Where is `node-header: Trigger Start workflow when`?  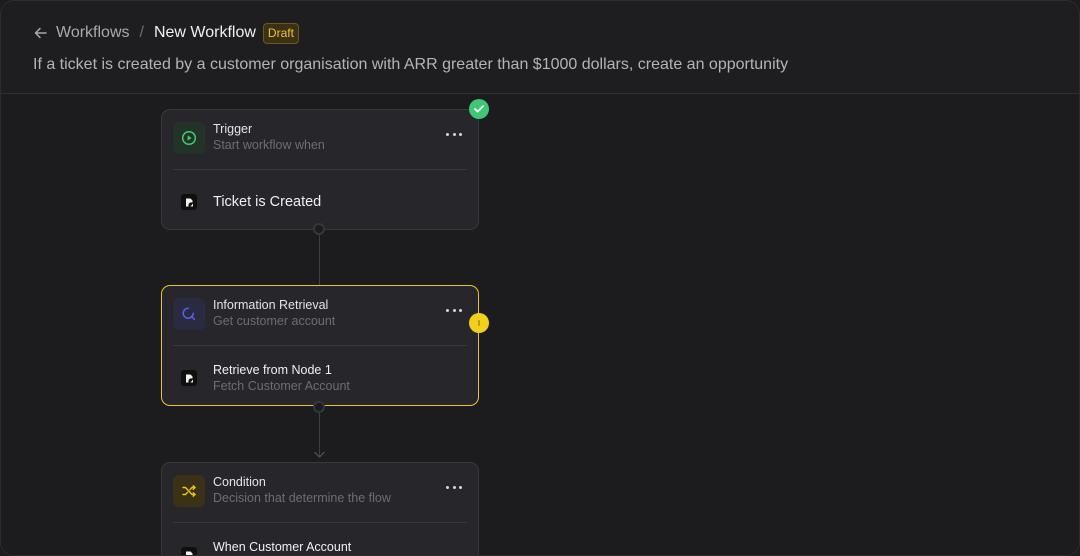
node-header: Trigger Start workflow when is located at coordinates (320, 140).